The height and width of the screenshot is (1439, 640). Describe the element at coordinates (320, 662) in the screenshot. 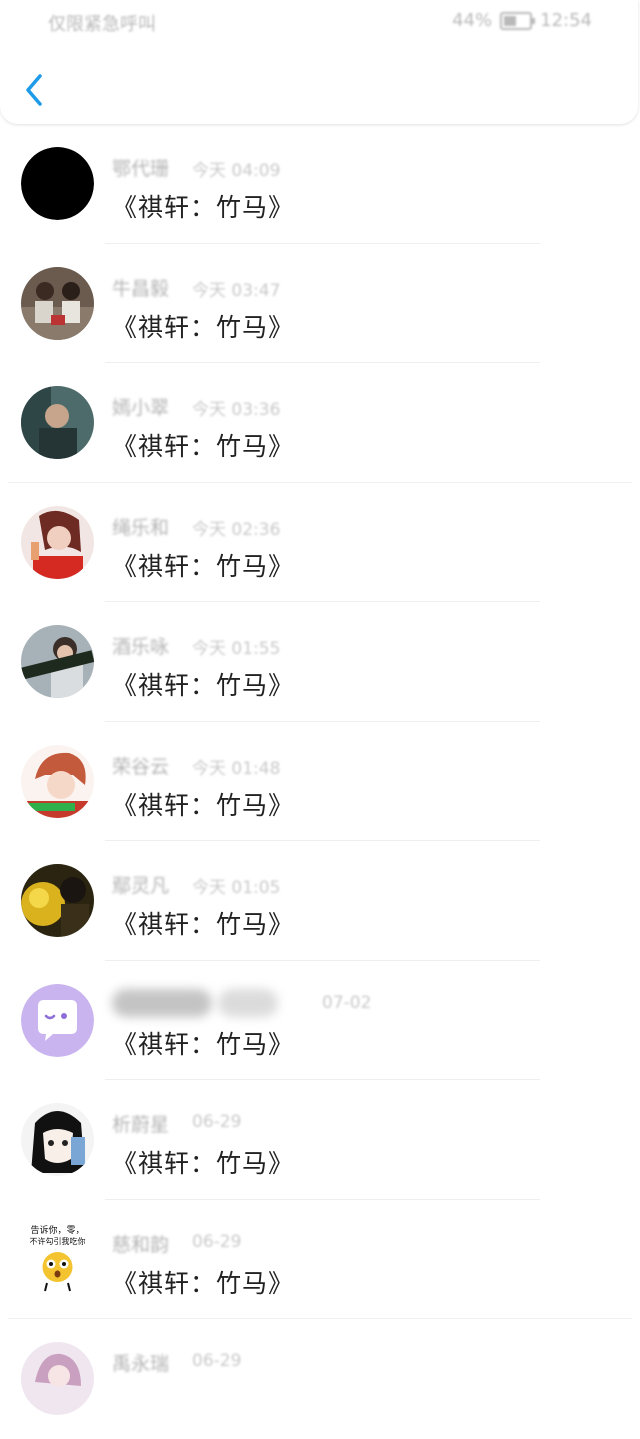

I see `list-item: 酒乐咏 今天 01:55 《祺轩：竹马》` at that location.